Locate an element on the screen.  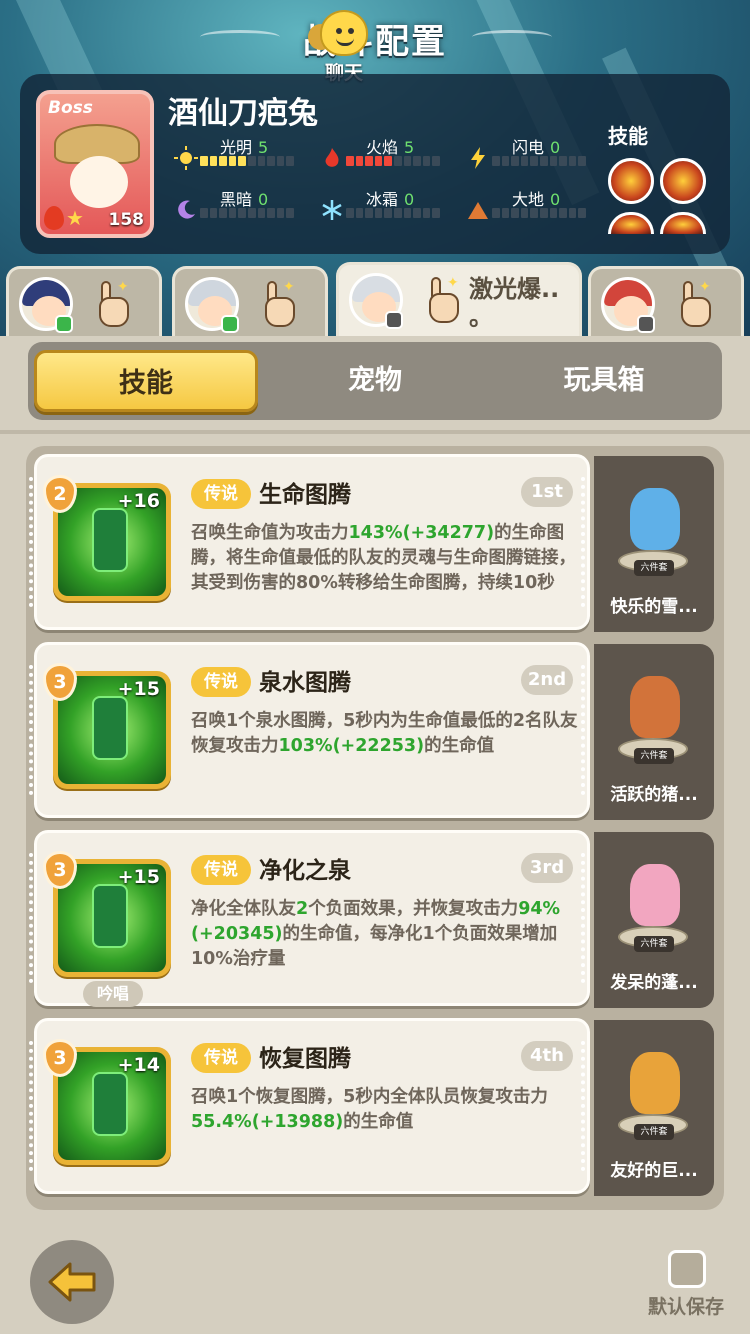
back-button is located at coordinates (72, 1282).